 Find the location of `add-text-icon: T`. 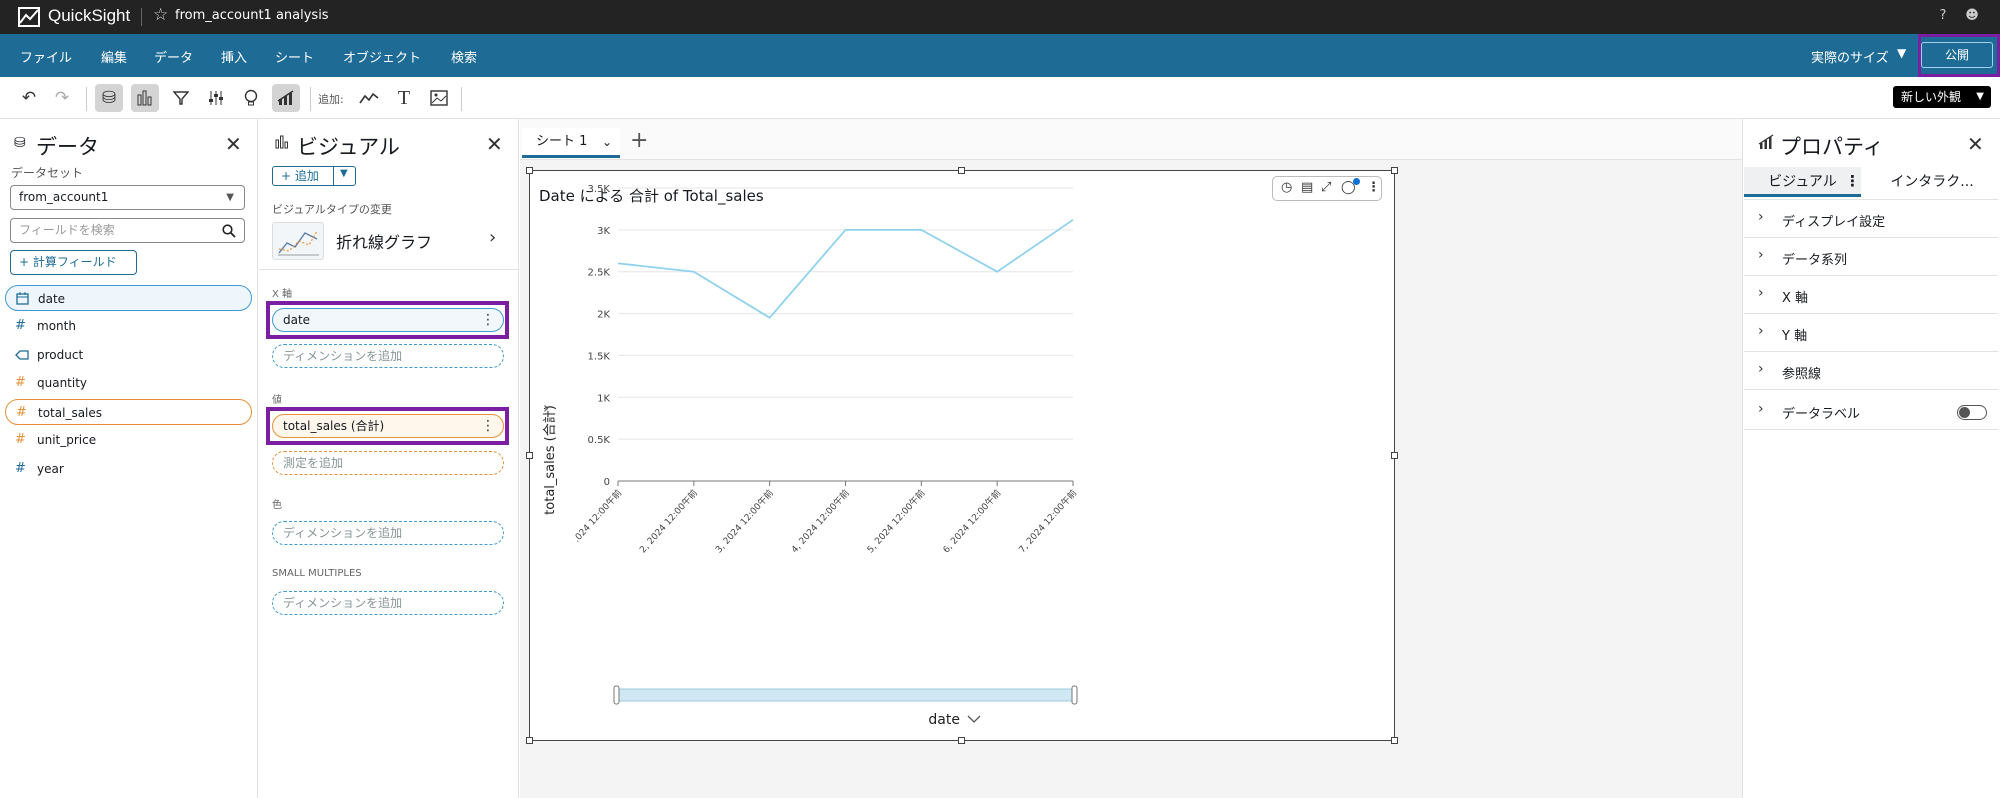

add-text-icon: T is located at coordinates (404, 98).